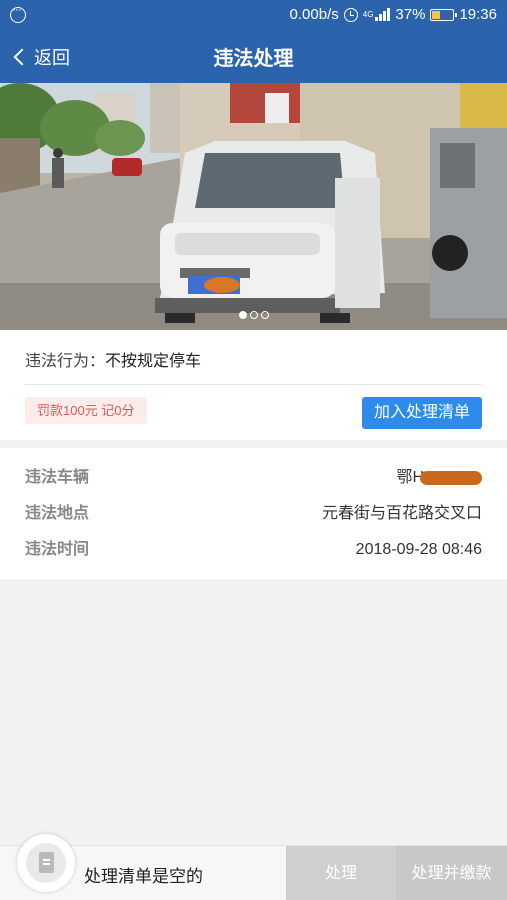  What do you see at coordinates (341, 873) in the screenshot?
I see `process-button: 处理` at bounding box center [341, 873].